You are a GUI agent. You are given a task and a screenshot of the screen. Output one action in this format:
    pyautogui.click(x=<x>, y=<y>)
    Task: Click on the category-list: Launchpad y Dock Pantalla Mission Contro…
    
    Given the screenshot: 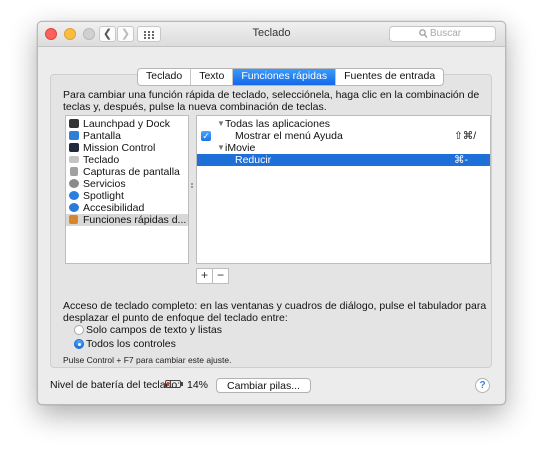 What is the action you would take?
    pyautogui.click(x=127, y=189)
    